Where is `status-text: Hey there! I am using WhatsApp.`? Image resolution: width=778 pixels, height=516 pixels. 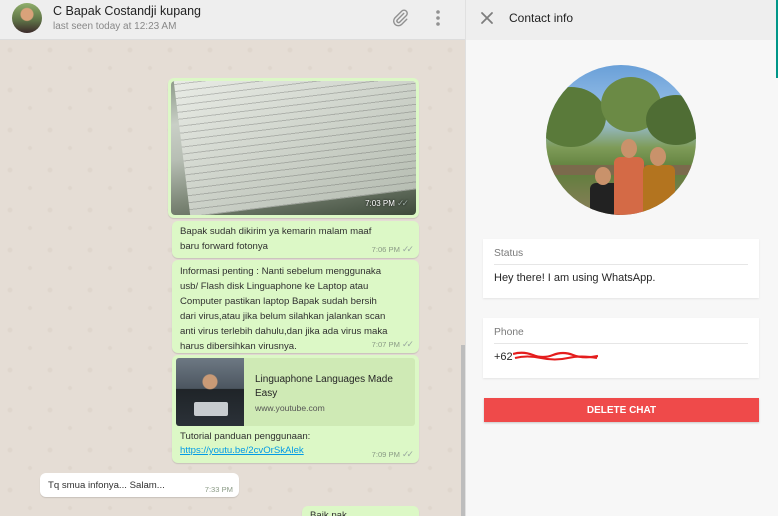 status-text: Hey there! I am using WhatsApp. is located at coordinates (575, 278).